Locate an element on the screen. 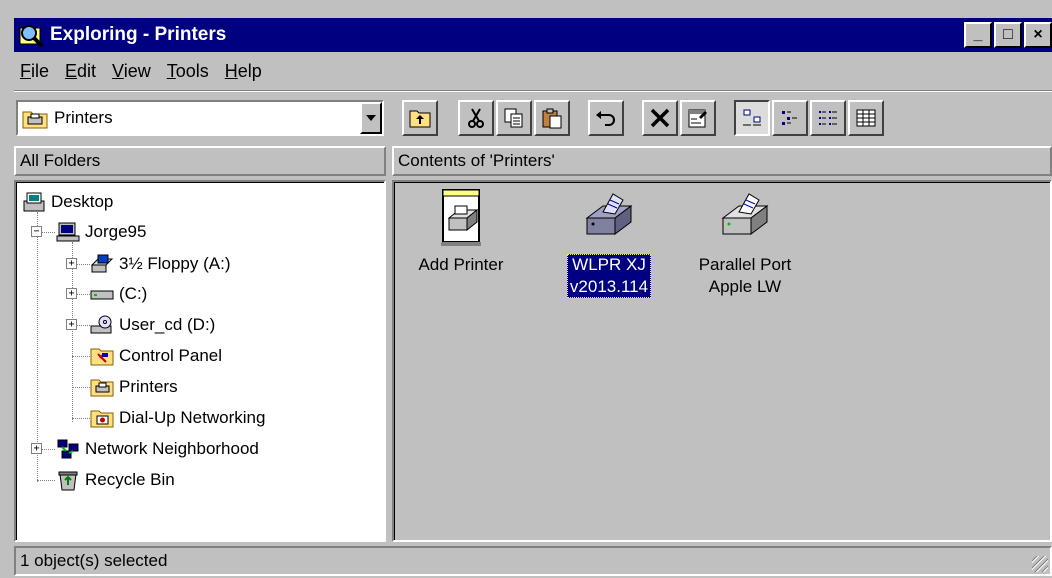 The height and width of the screenshot is (578, 1052). all-folders-header: All Folders is located at coordinates (200, 161).